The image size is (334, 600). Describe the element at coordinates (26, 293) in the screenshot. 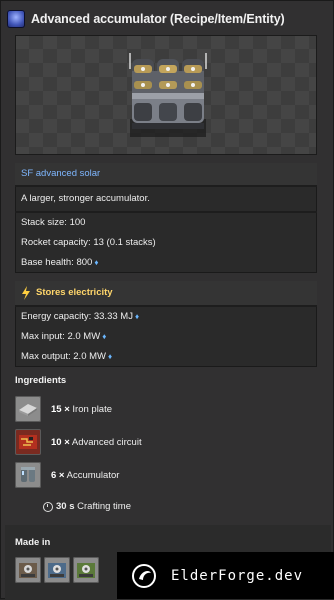

I see `lightning-icon` at that location.